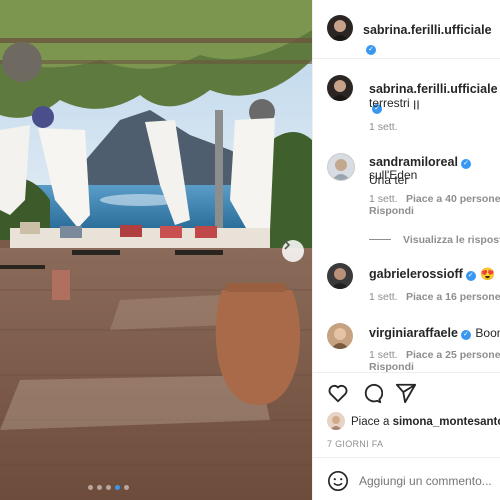 Image resolution: width=500 pixels, height=500 pixels. What do you see at coordinates (393, 175) in the screenshot?
I see `comment-text-line2: sull'Eden` at bounding box center [393, 175].